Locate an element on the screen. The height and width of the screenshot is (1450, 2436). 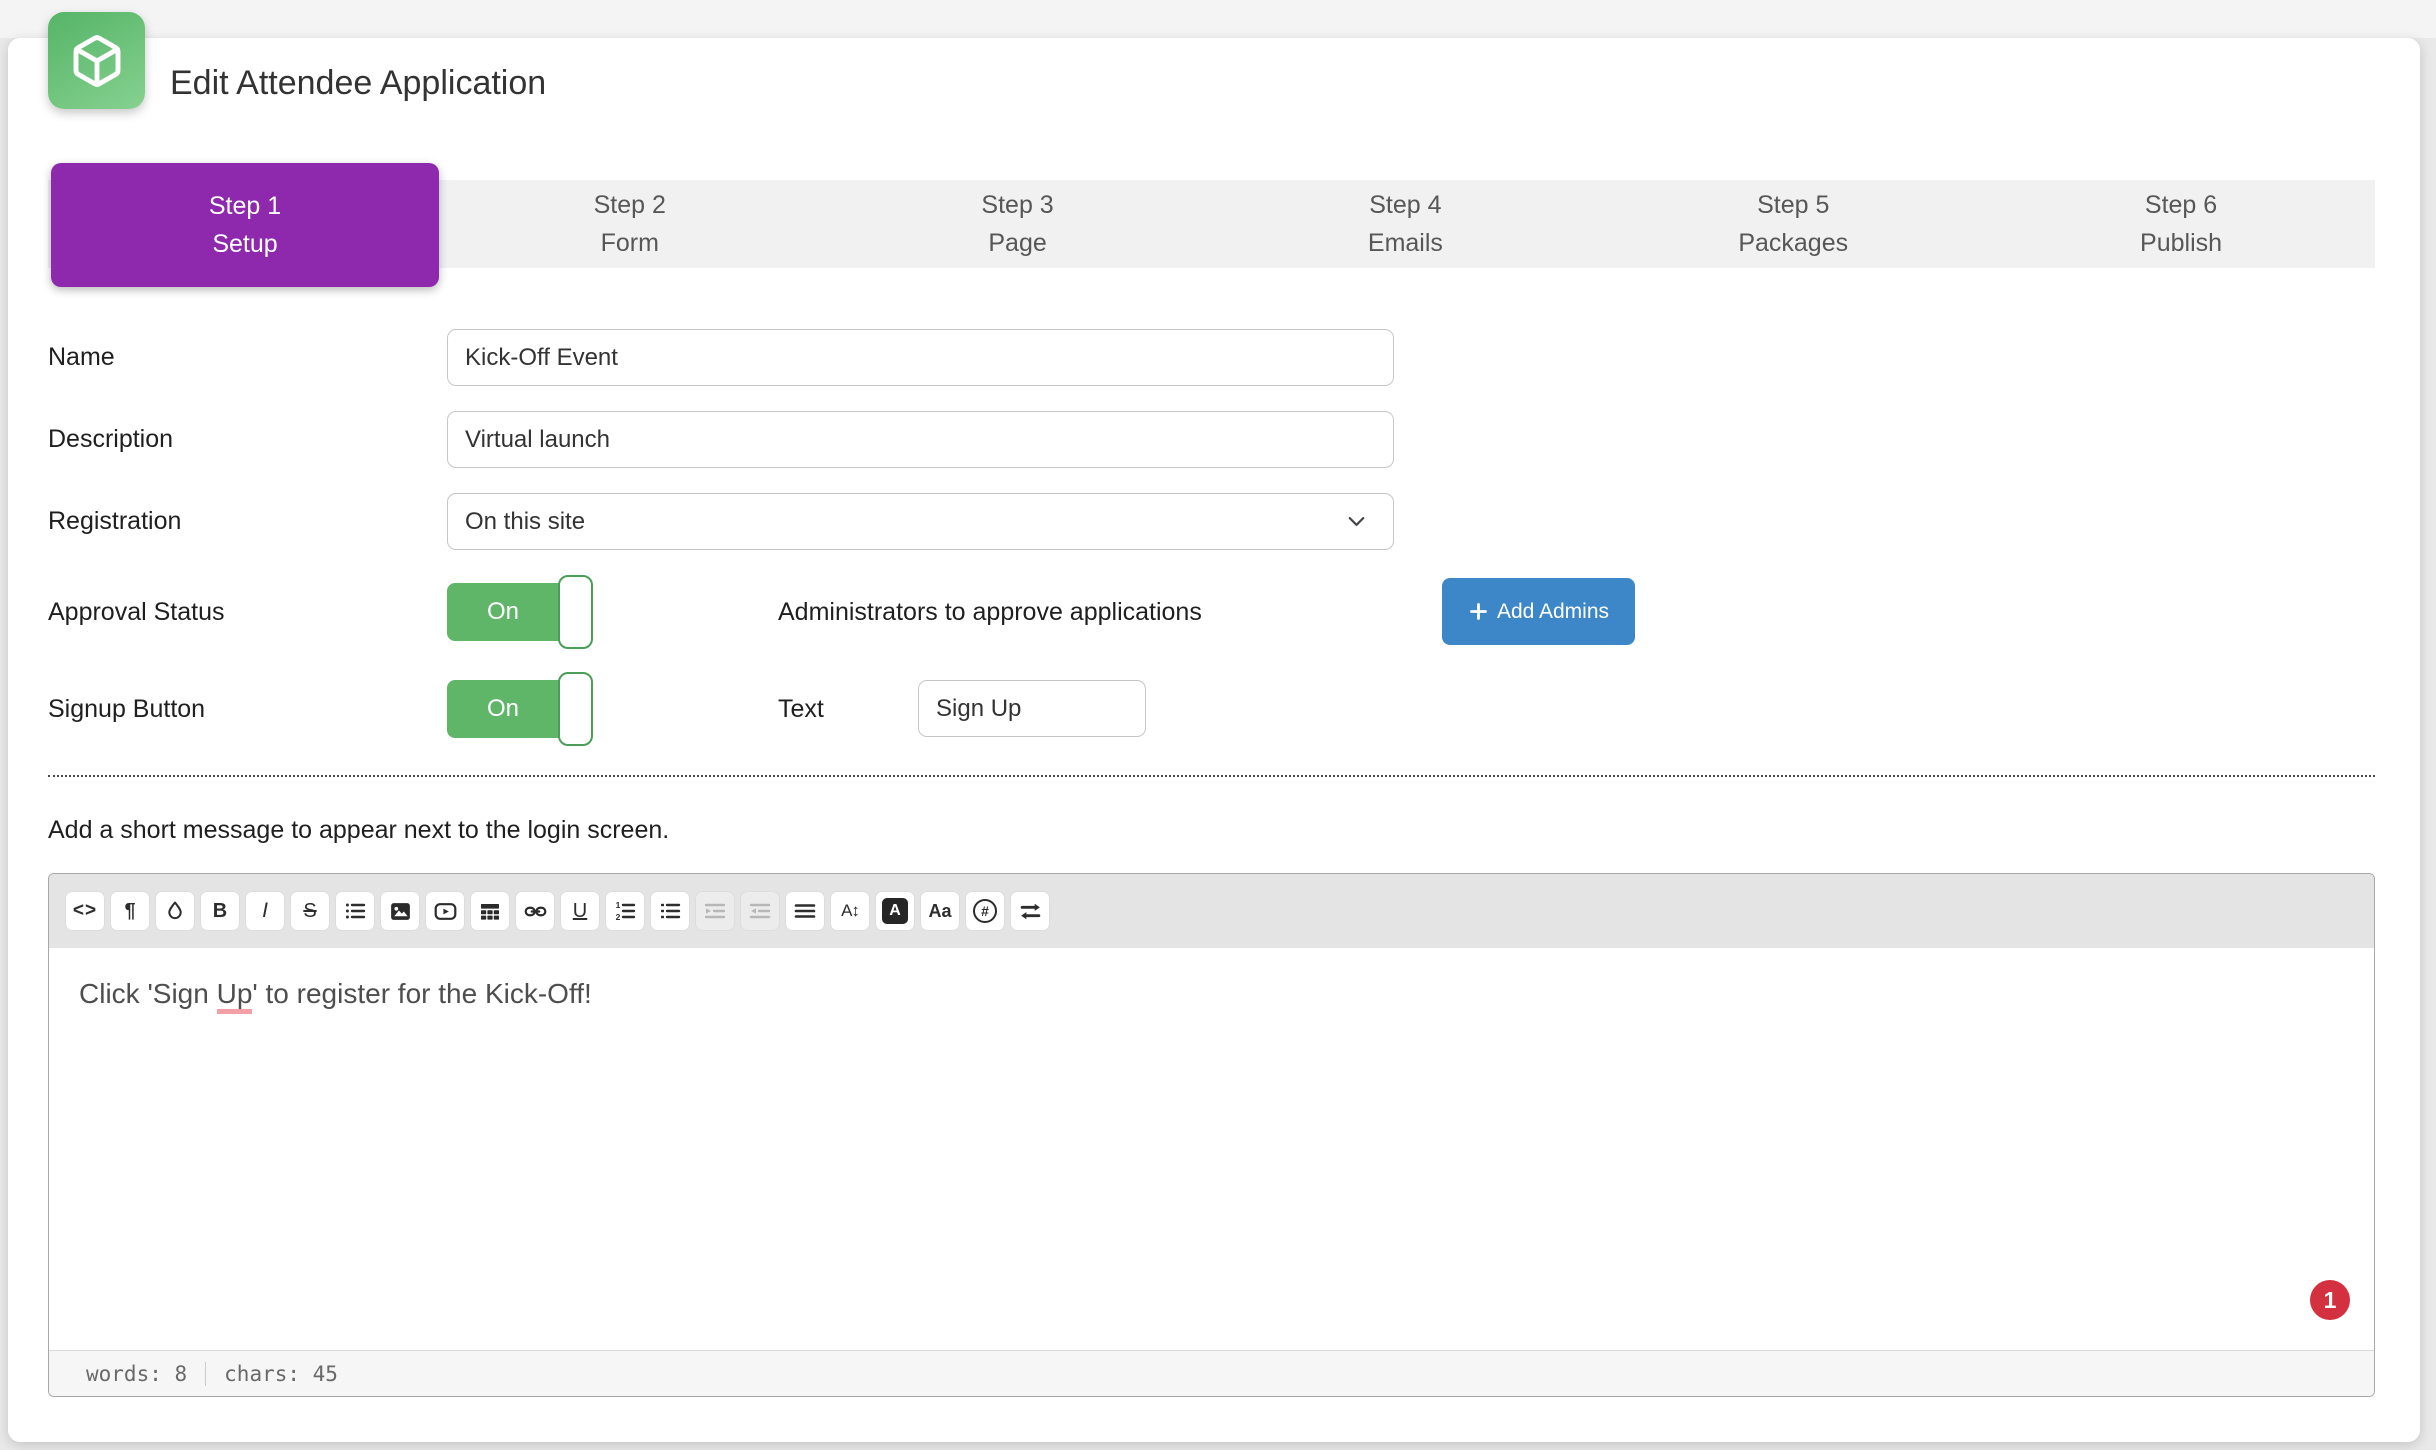
page-title: Edit Attendee Application is located at coordinates (358, 83).